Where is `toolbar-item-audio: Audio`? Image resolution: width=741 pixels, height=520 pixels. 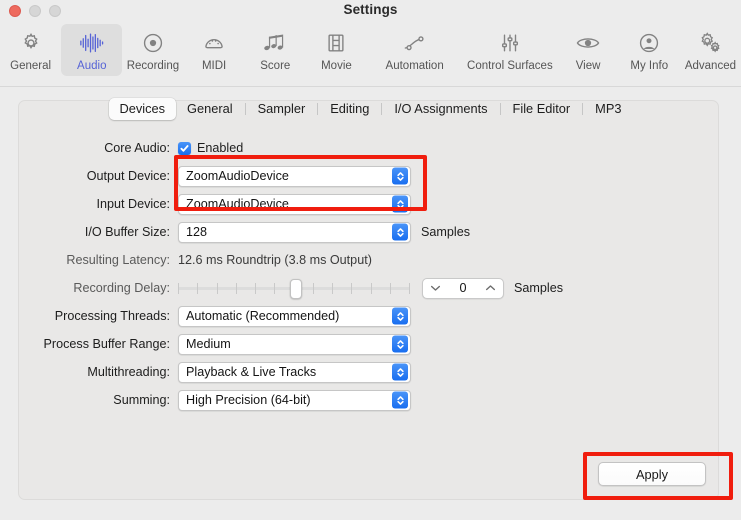 toolbar-item-audio: Audio is located at coordinates (92, 50).